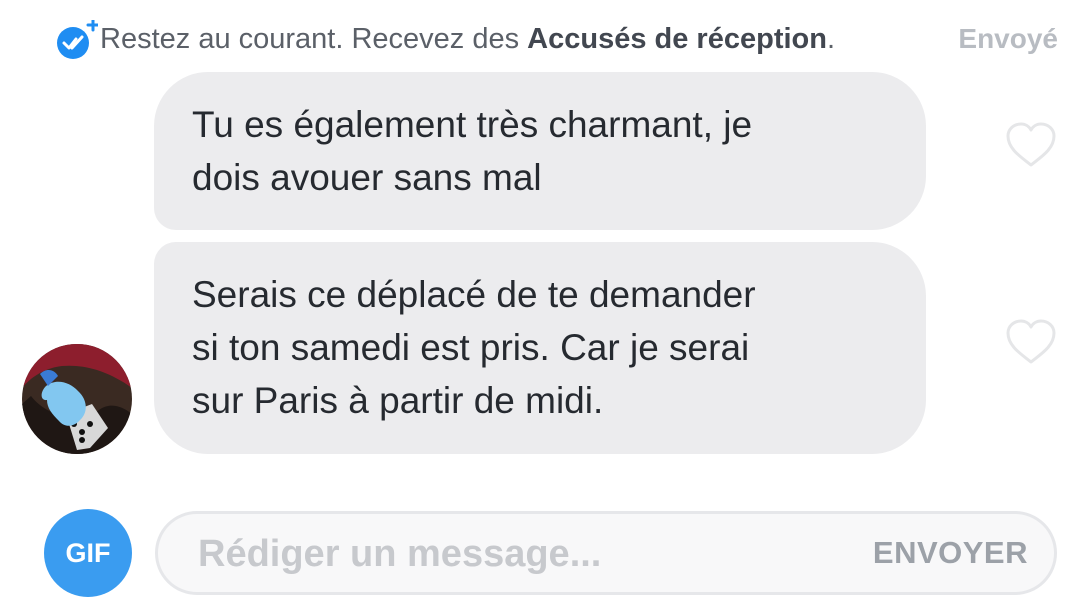 The image size is (1078, 614). I want to click on message-composer: ENVOYER, so click(606, 553).